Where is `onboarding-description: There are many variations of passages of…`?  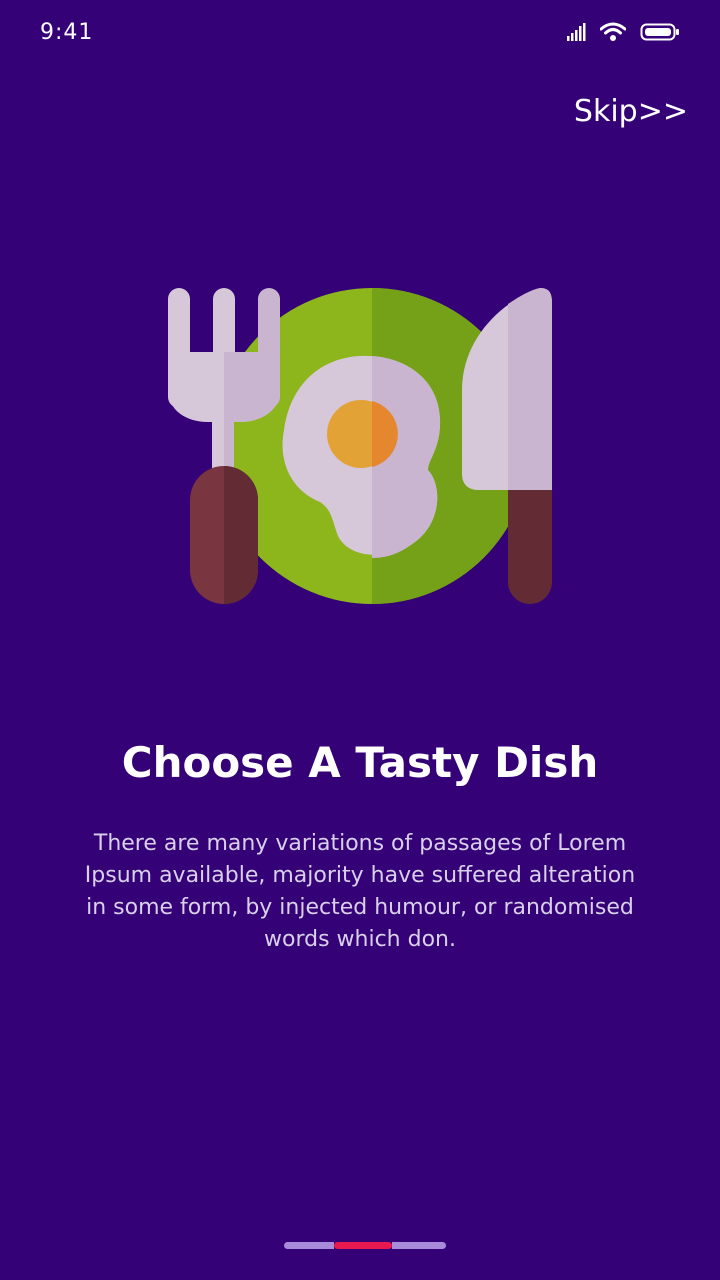
onboarding-description: There are many variations of passages of… is located at coordinates (360, 891).